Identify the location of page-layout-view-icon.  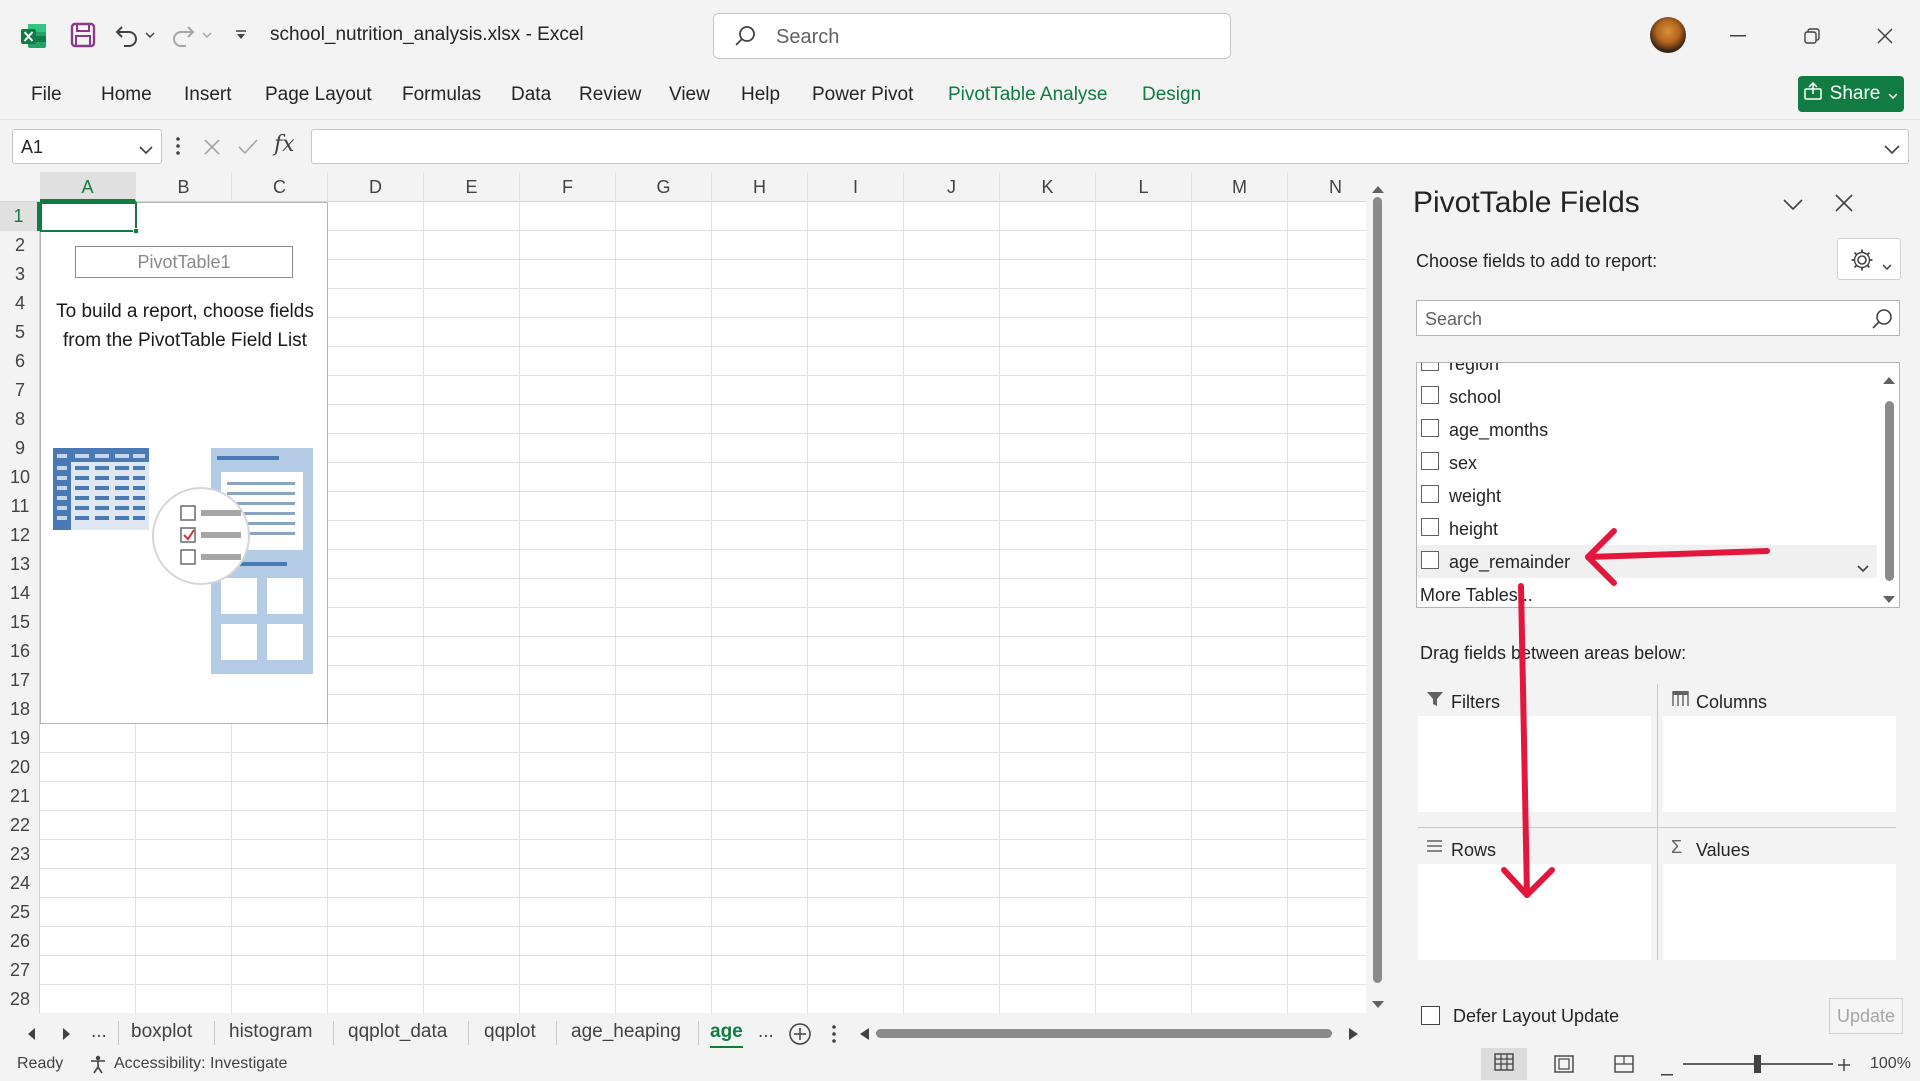
(1564, 1066).